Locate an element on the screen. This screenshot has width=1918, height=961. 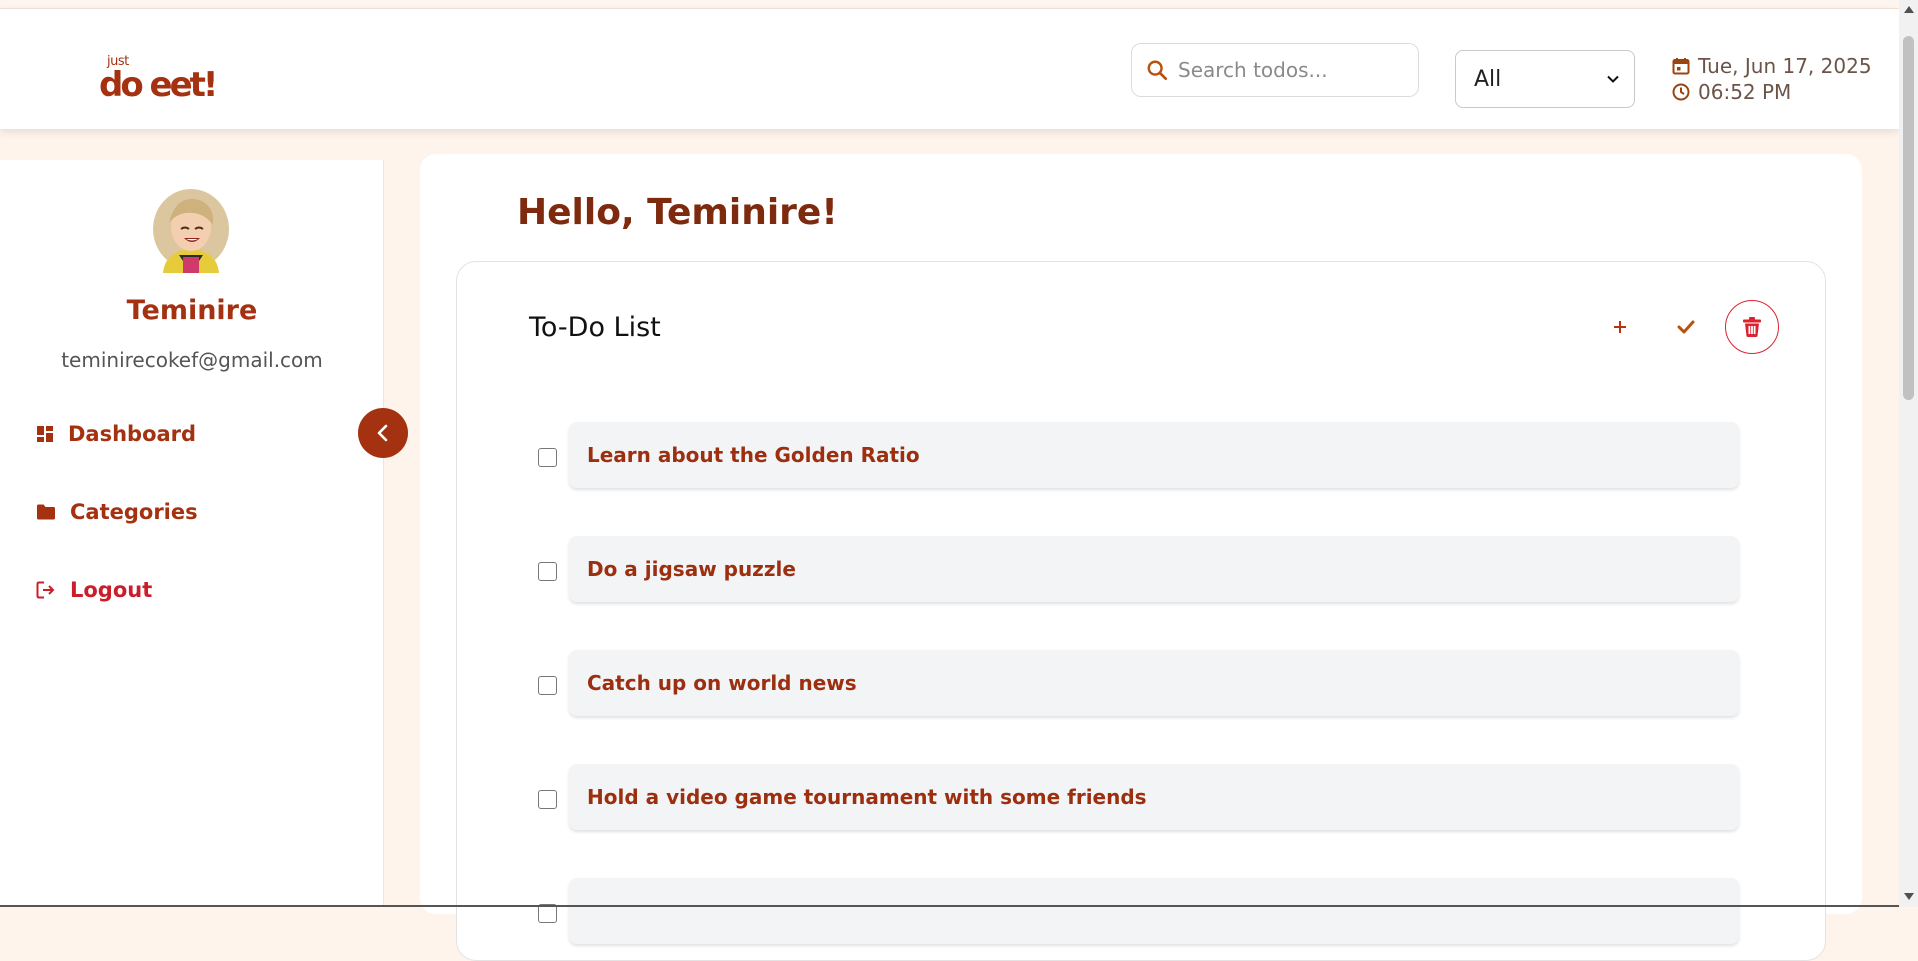
sidebar-item-logout: Logout is located at coordinates (94, 590).